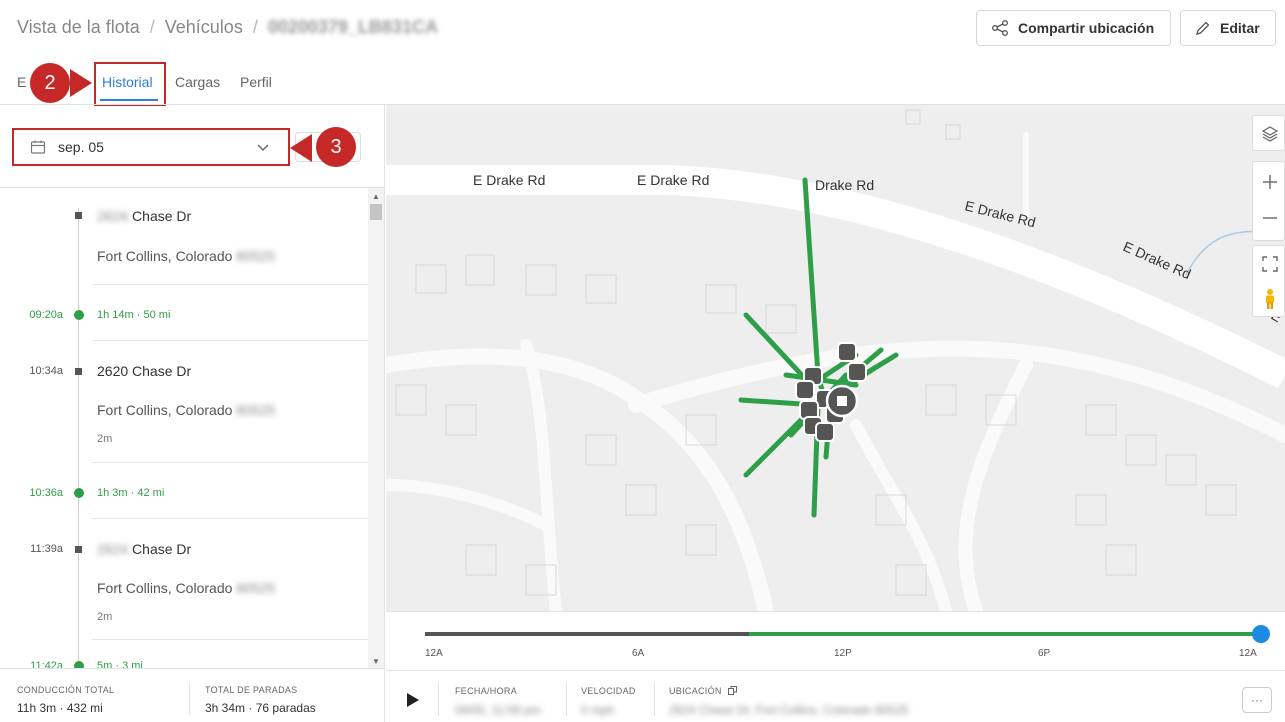 The width and height of the screenshot is (1285, 722). What do you see at coordinates (301, 148) in the screenshot?
I see `callout-pointer` at bounding box center [301, 148].